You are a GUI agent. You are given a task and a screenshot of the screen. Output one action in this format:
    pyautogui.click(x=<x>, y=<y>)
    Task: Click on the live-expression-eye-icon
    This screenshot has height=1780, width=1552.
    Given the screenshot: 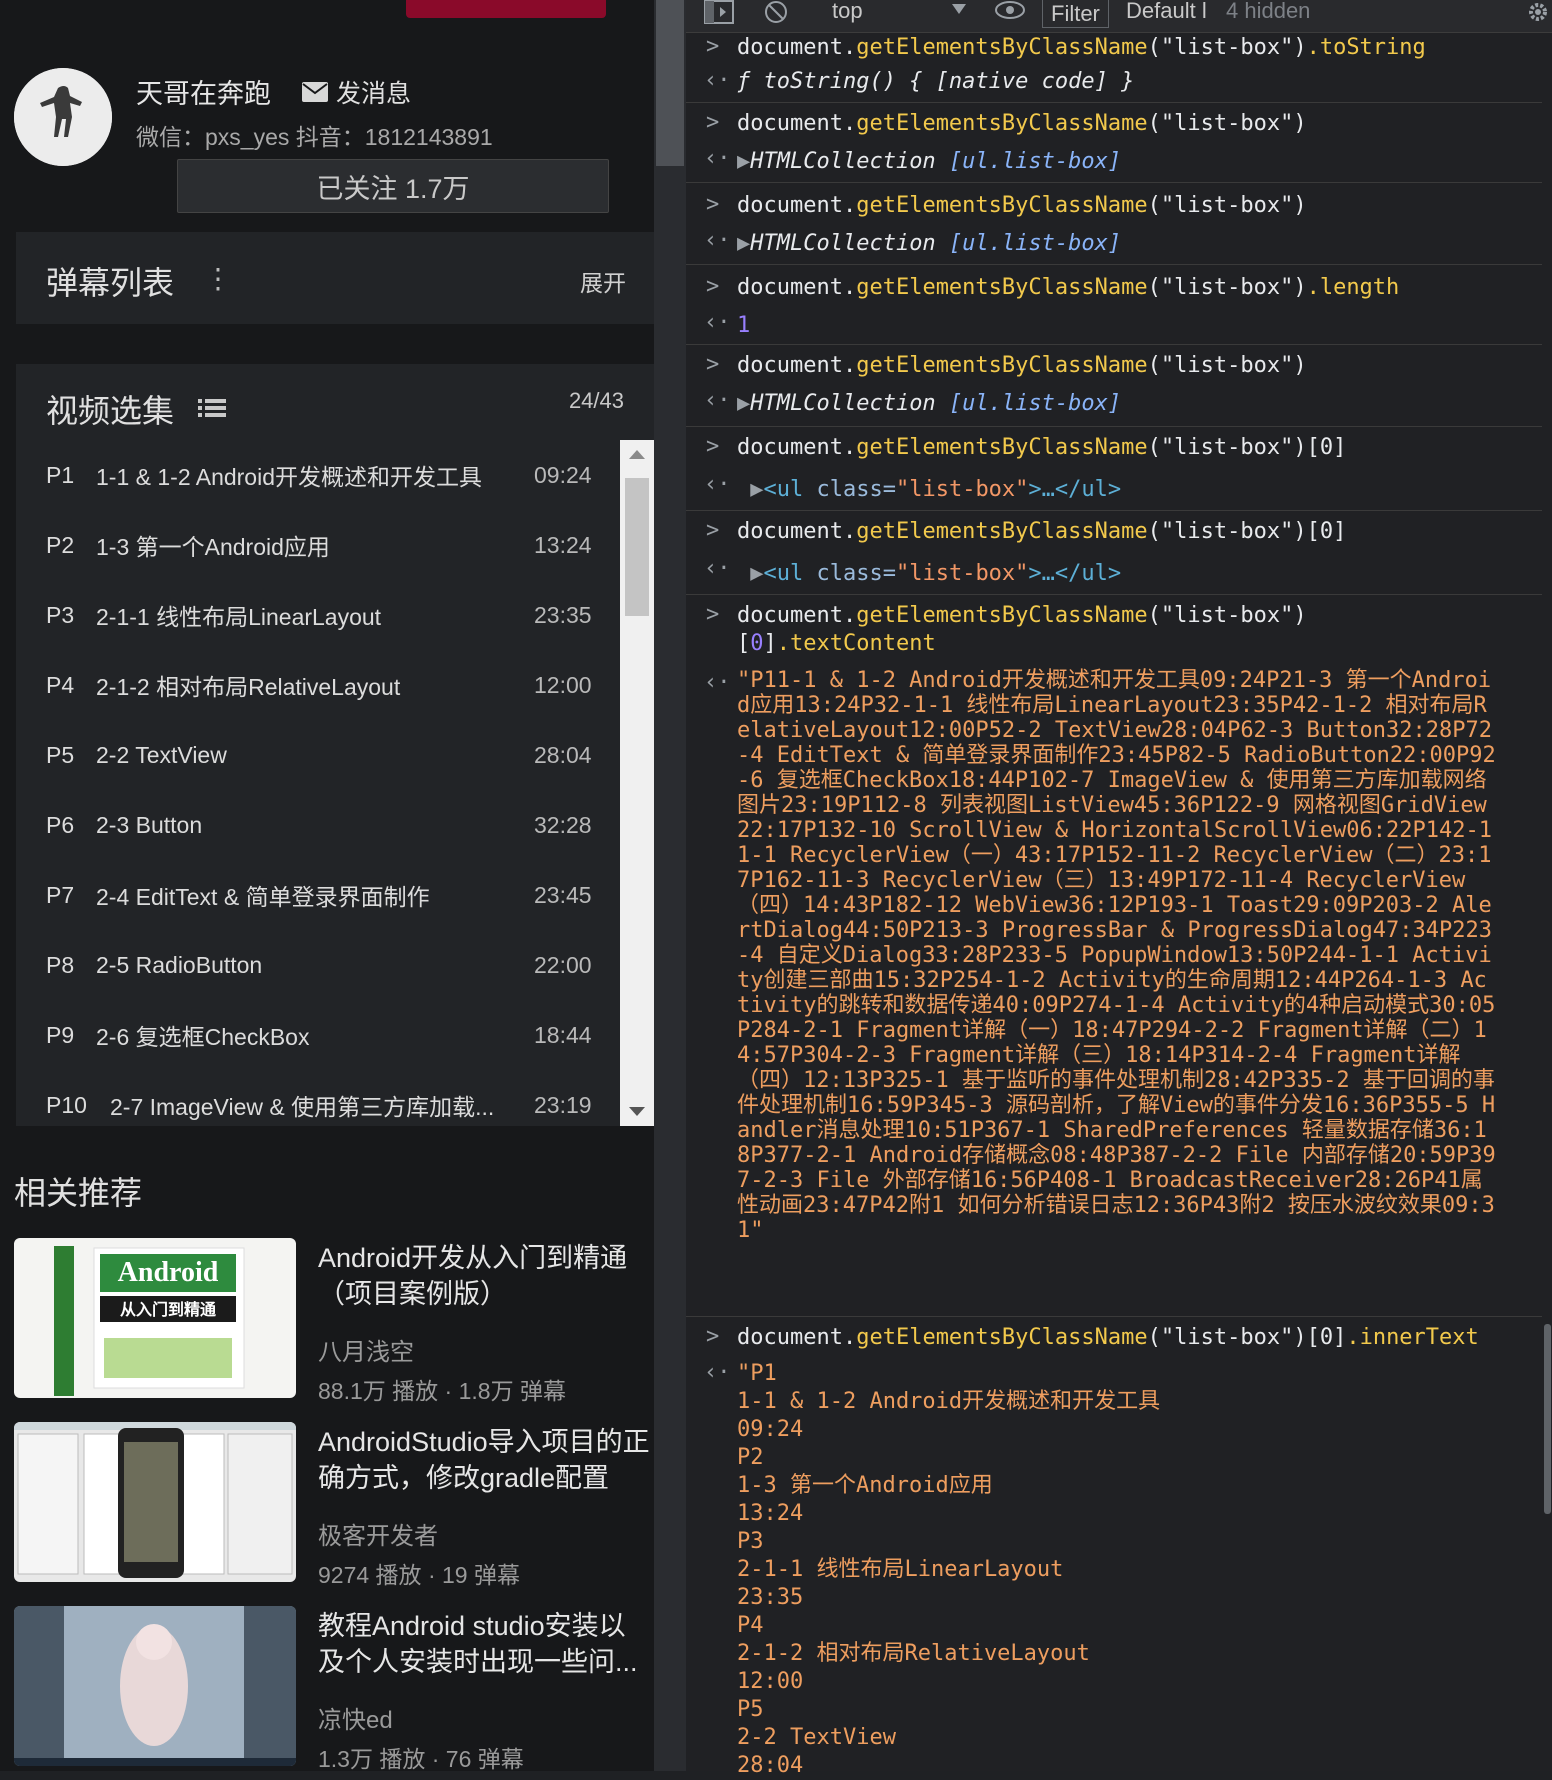 What is the action you would take?
    pyautogui.click(x=1010, y=10)
    